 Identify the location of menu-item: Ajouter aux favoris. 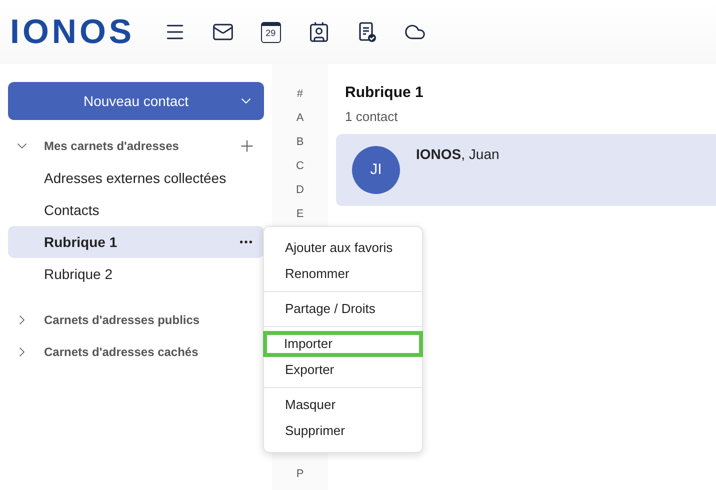
(343, 248).